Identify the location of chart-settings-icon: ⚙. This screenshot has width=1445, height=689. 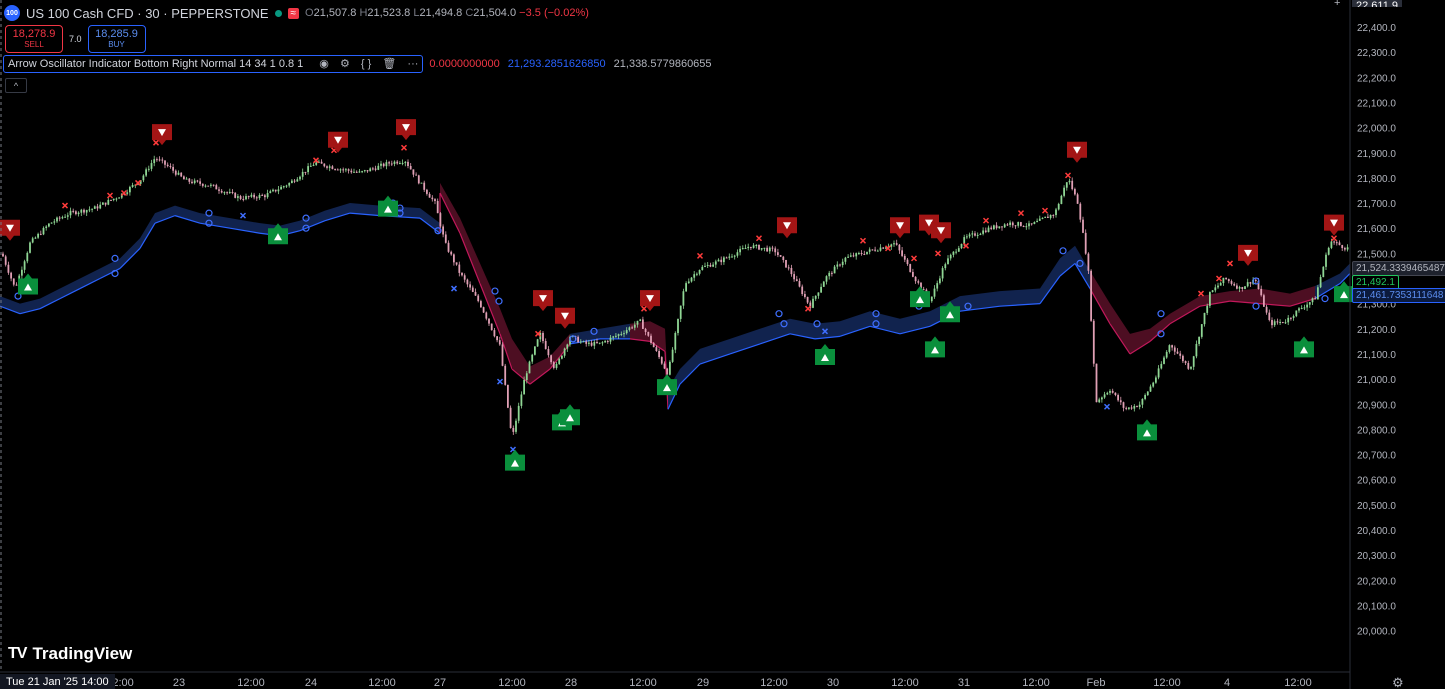
(1398, 682).